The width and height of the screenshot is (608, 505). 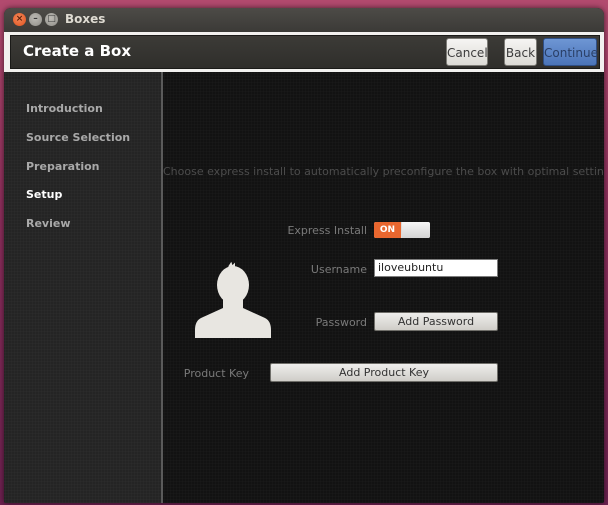 What do you see at coordinates (64, 108) in the screenshot?
I see `sidebar-item-introduction: Introduction` at bounding box center [64, 108].